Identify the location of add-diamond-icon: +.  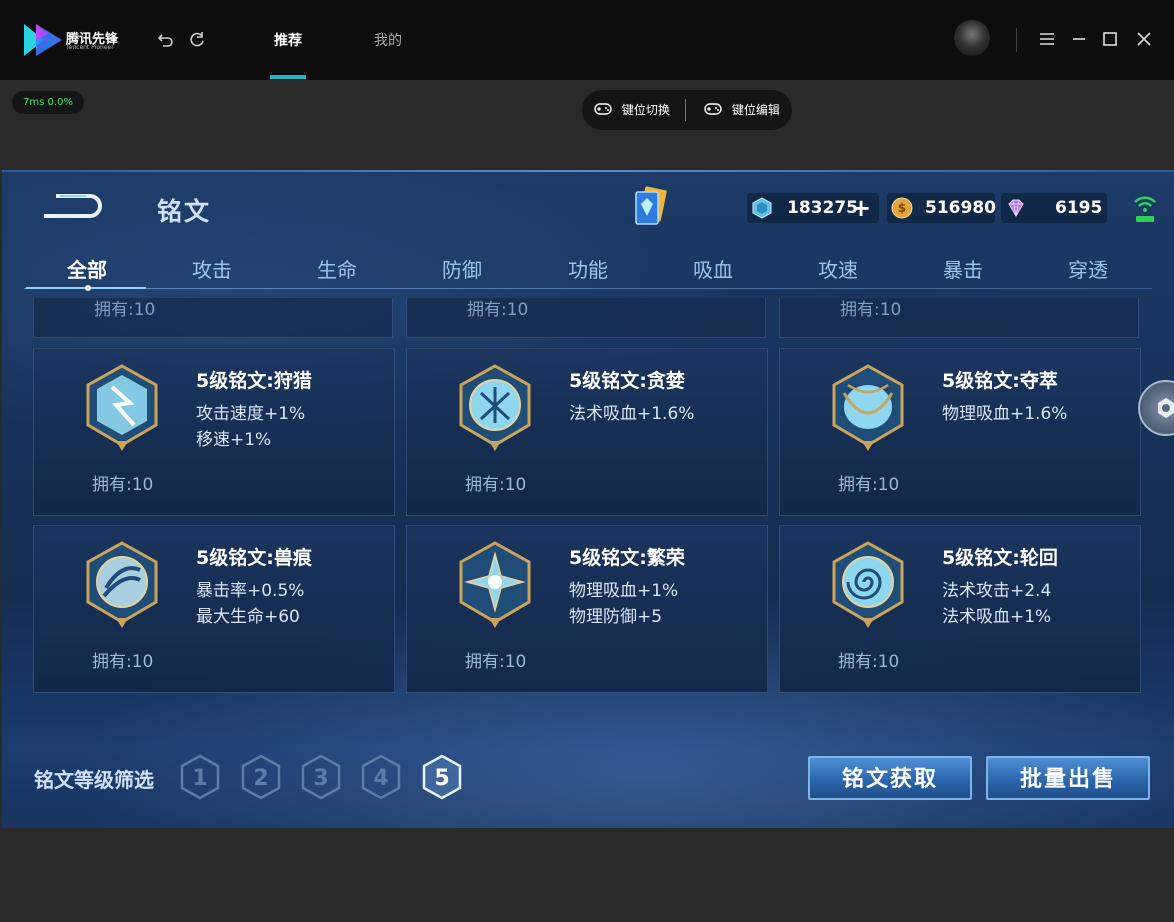
(861, 208).